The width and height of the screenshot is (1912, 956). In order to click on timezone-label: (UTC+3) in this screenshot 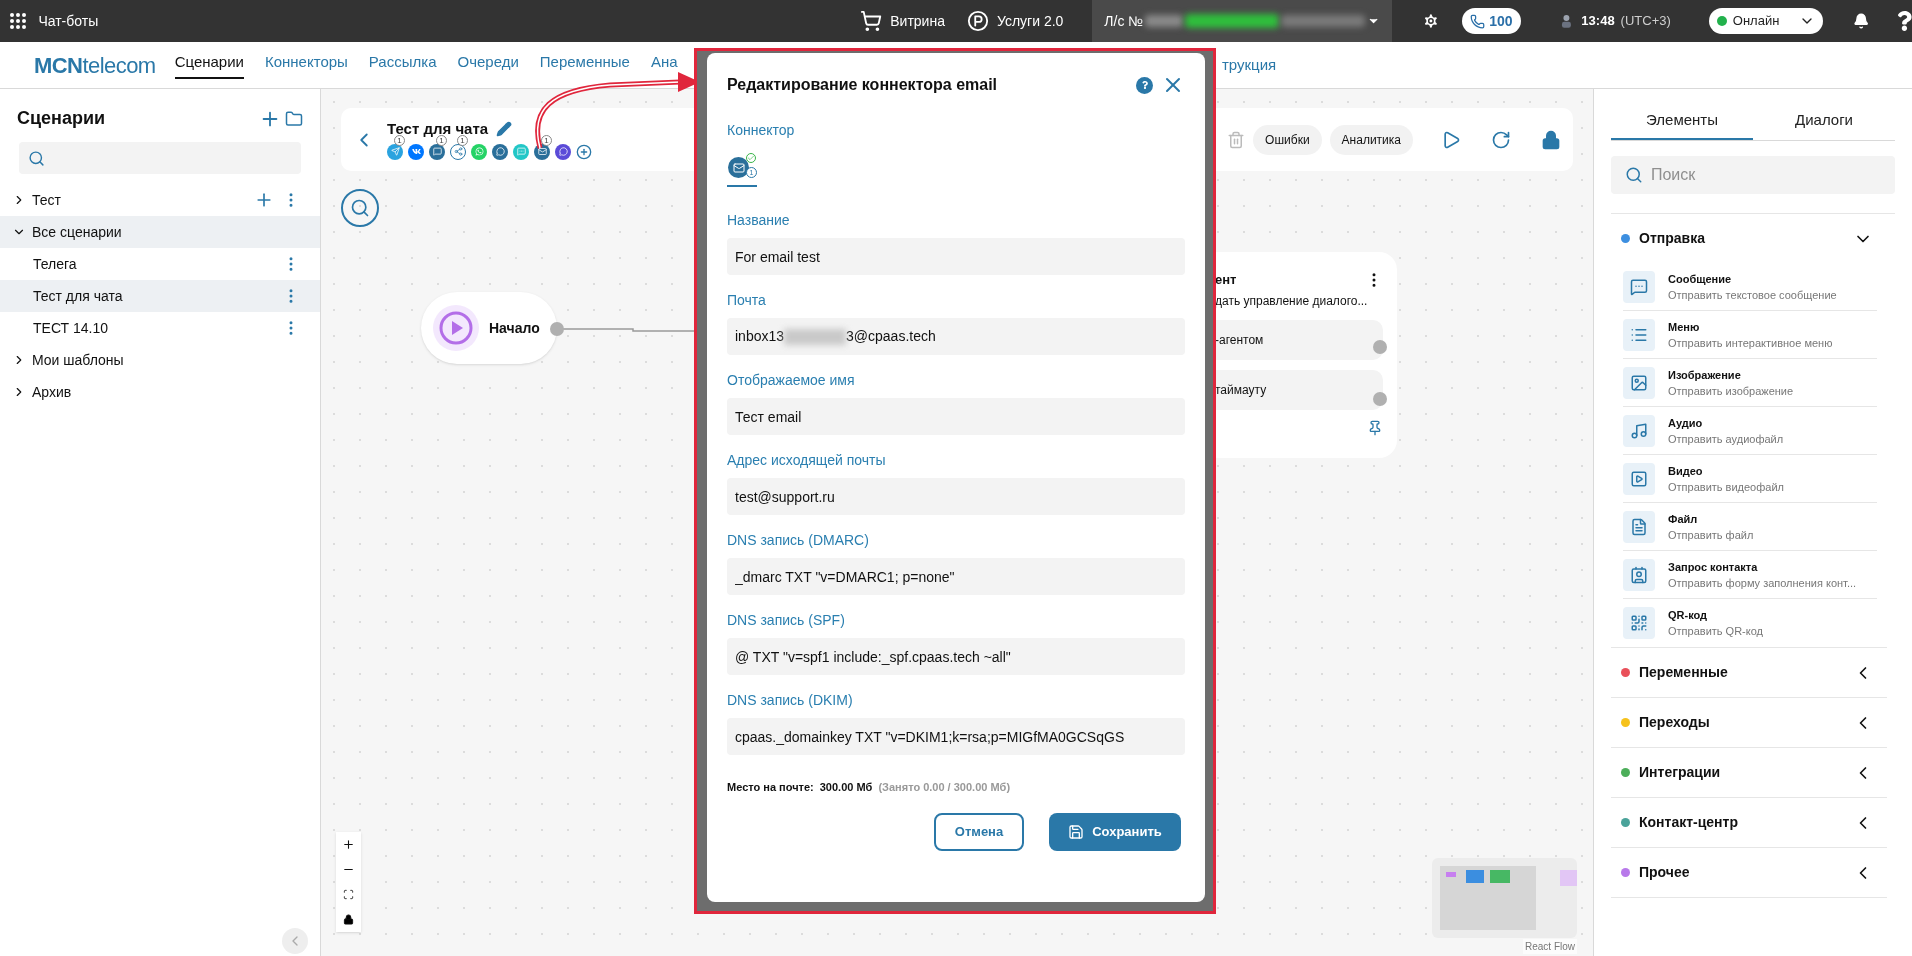, I will do `click(1645, 21)`.